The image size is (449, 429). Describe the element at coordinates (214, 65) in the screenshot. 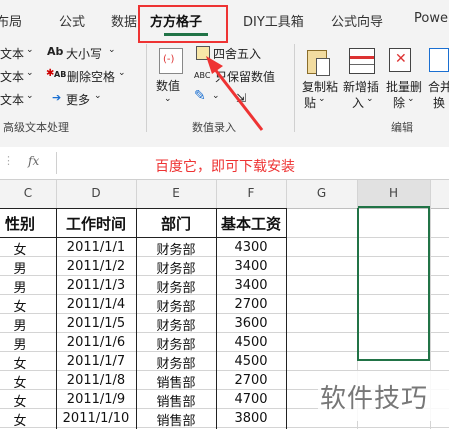

I see `arrow-head` at that location.